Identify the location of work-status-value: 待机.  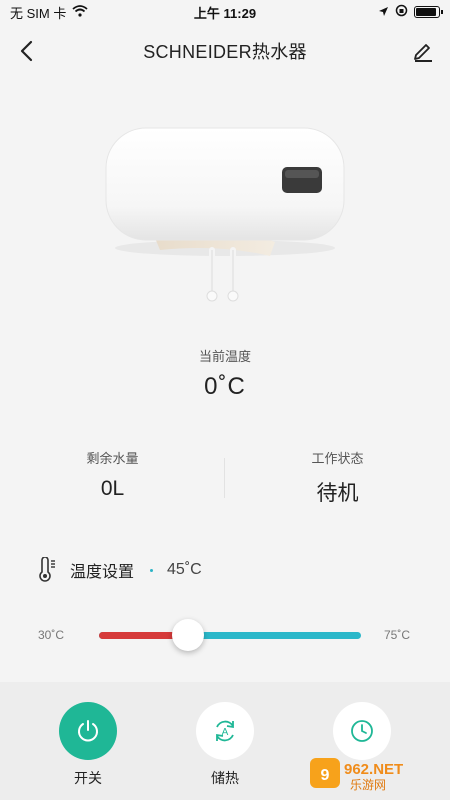
(337, 493).